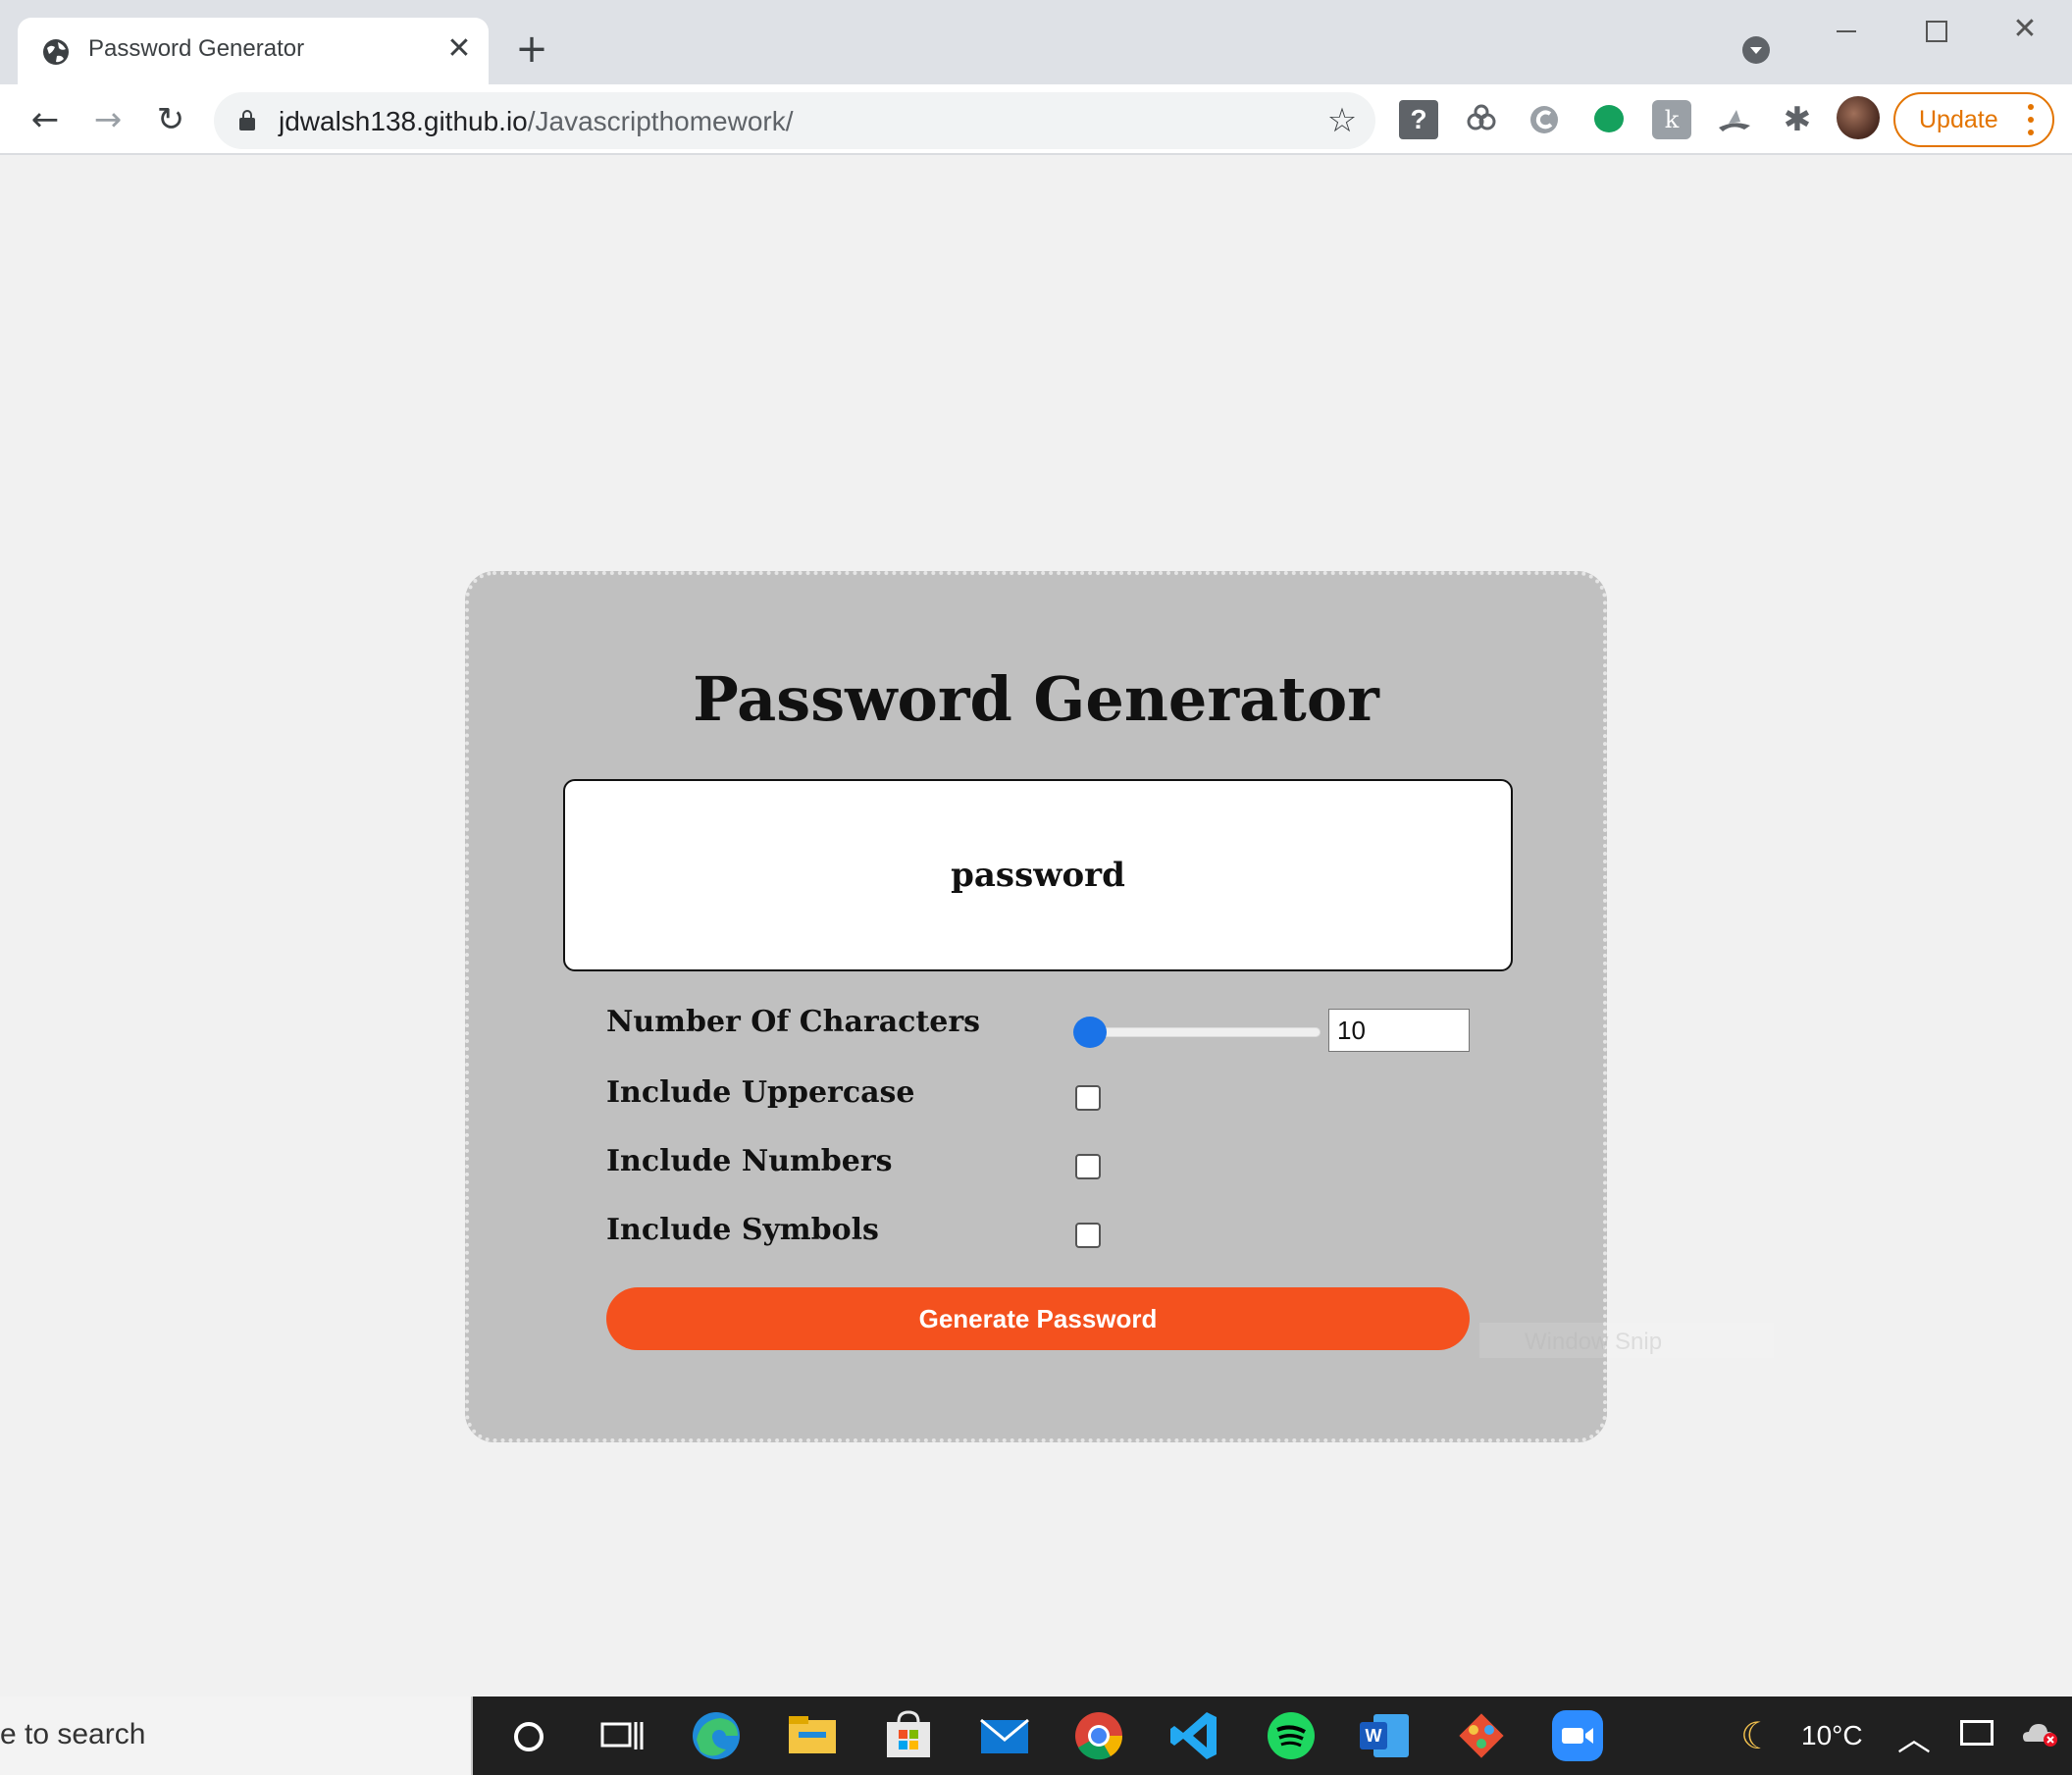 This screenshot has height=1775, width=2072. What do you see at coordinates (1036, 42) in the screenshot?
I see `browser-tab-strip: Password Generator ✕ + ✕` at bounding box center [1036, 42].